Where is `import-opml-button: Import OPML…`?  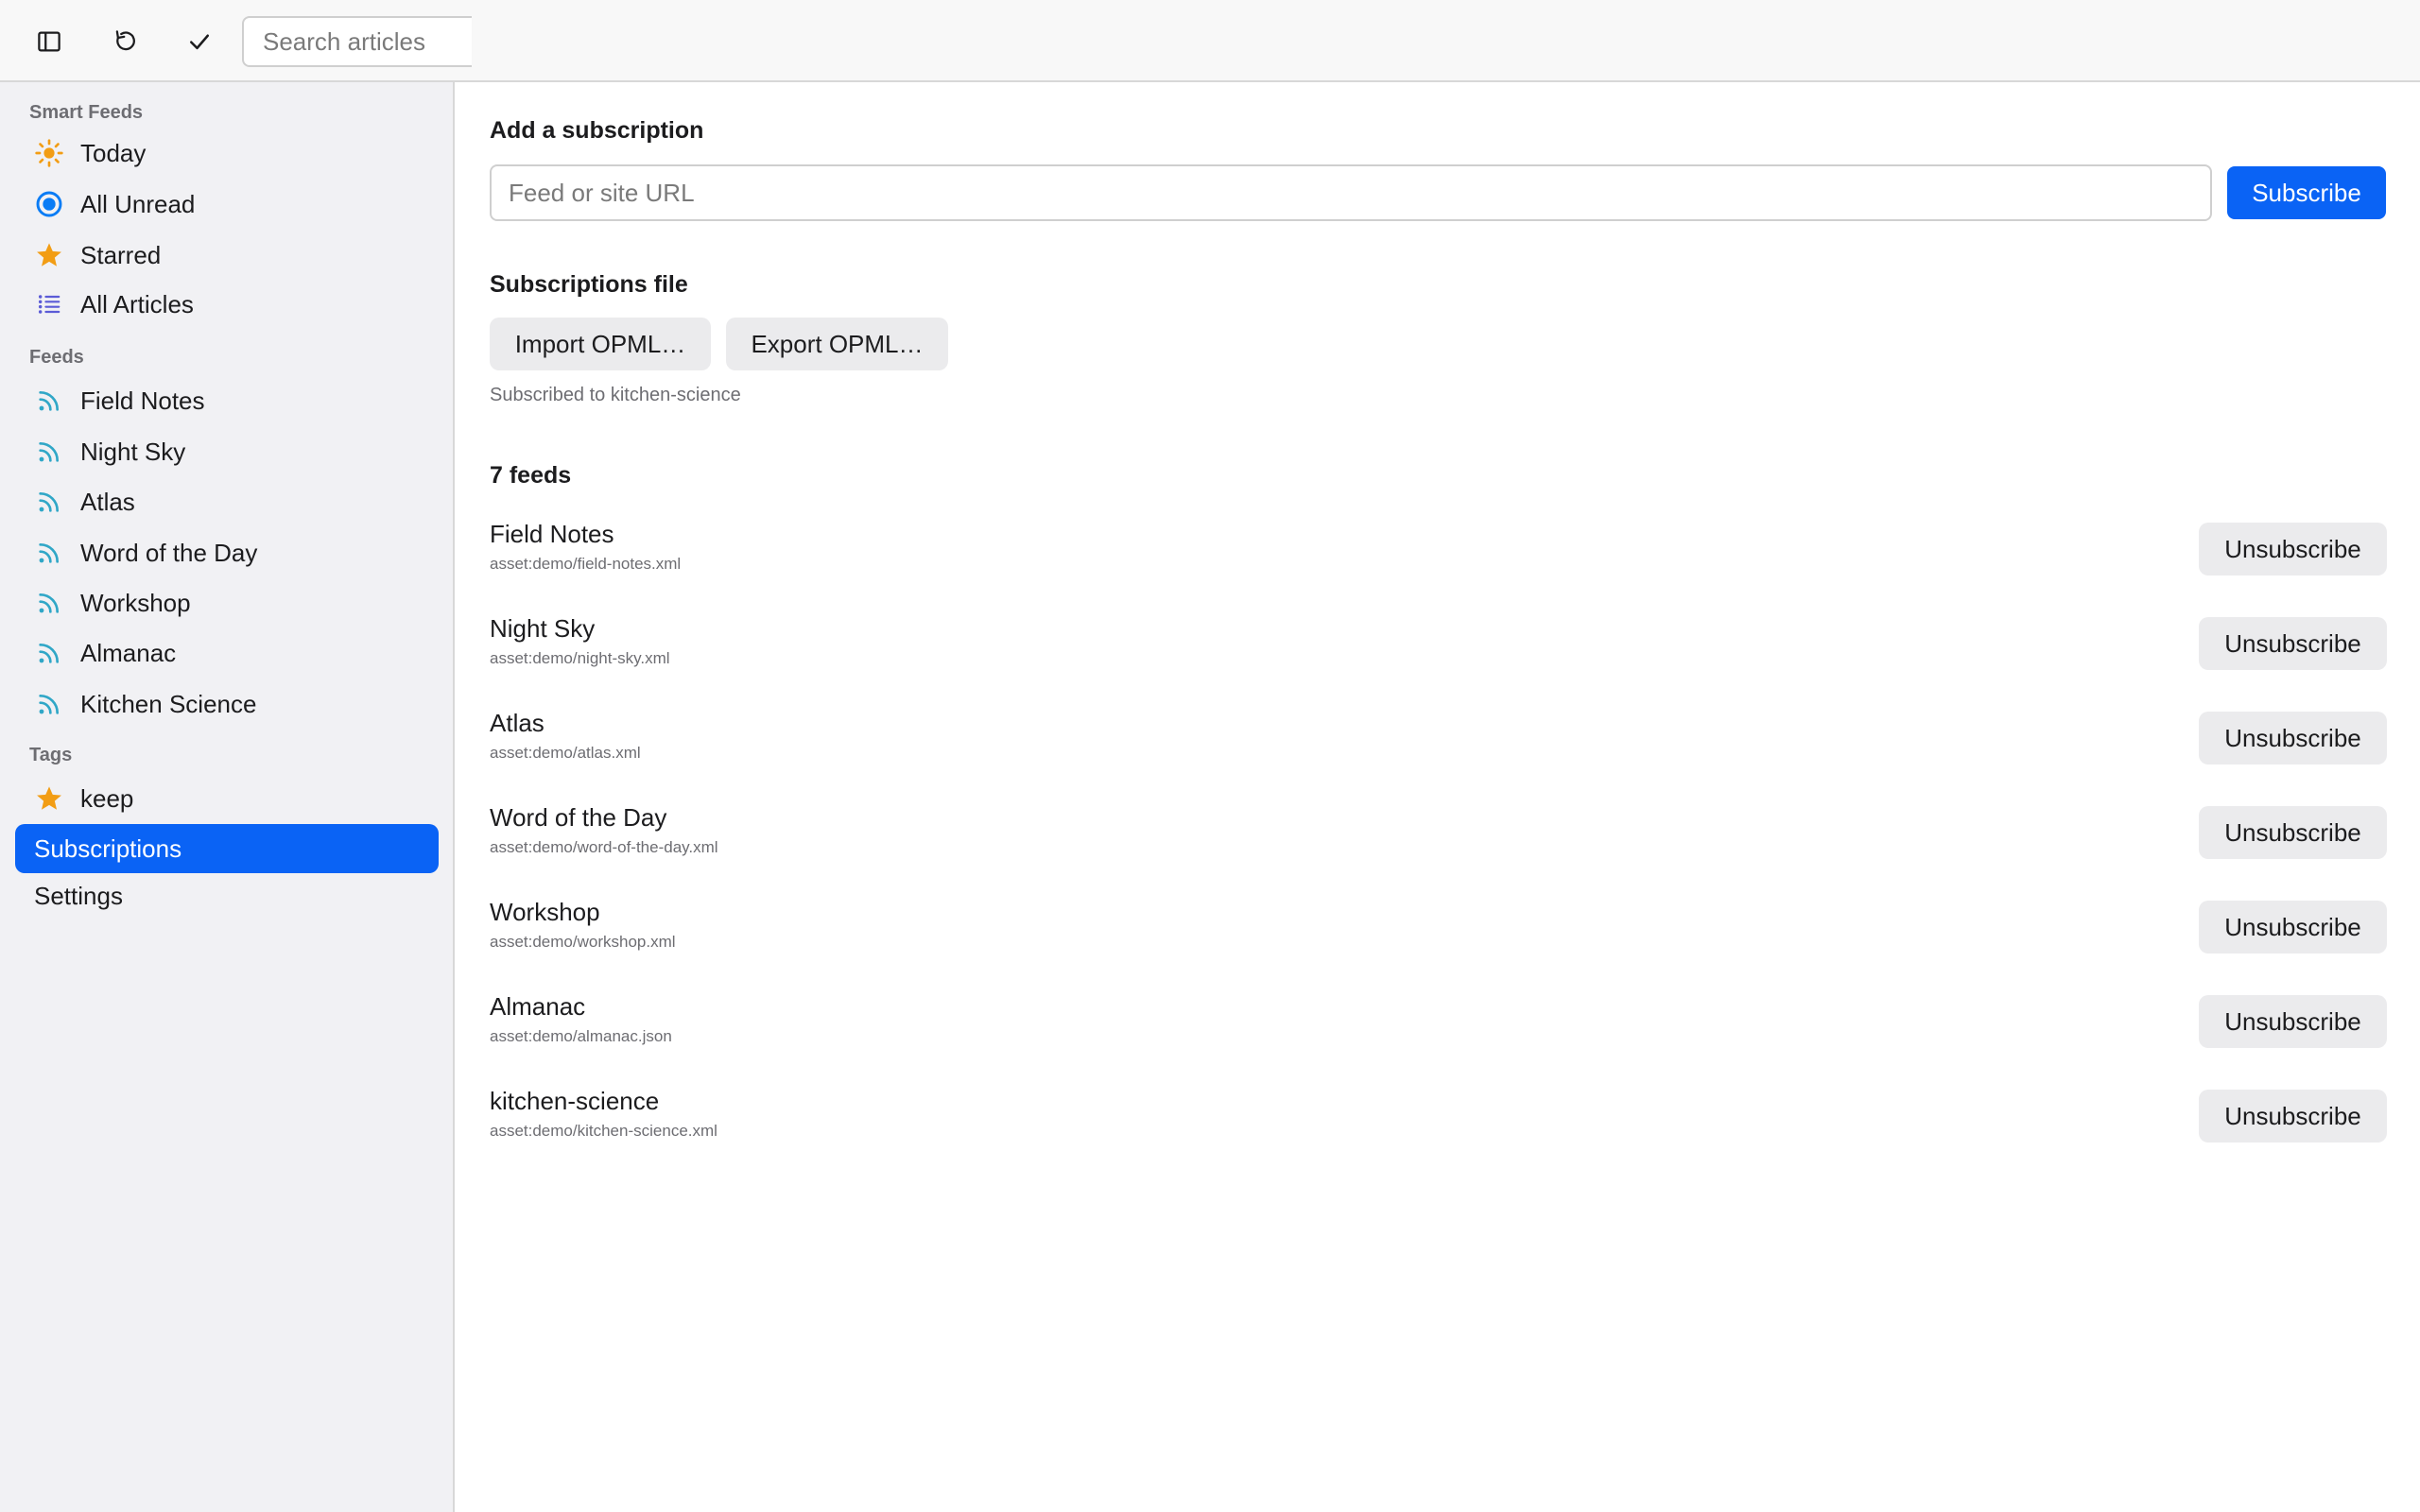 import-opml-button: Import OPML… is located at coordinates (600, 344).